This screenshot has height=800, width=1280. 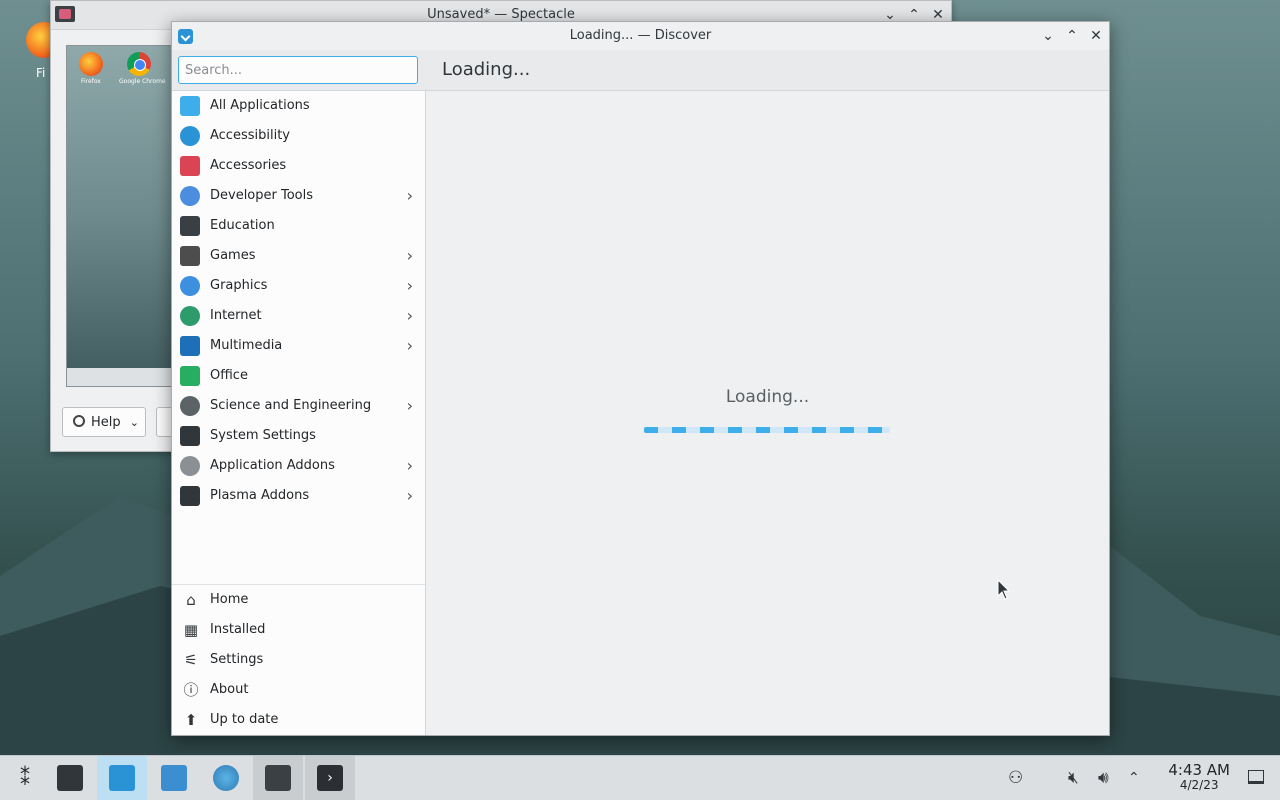 I want to click on clock: 4:43 AM 4/2/23, so click(x=1199, y=776).